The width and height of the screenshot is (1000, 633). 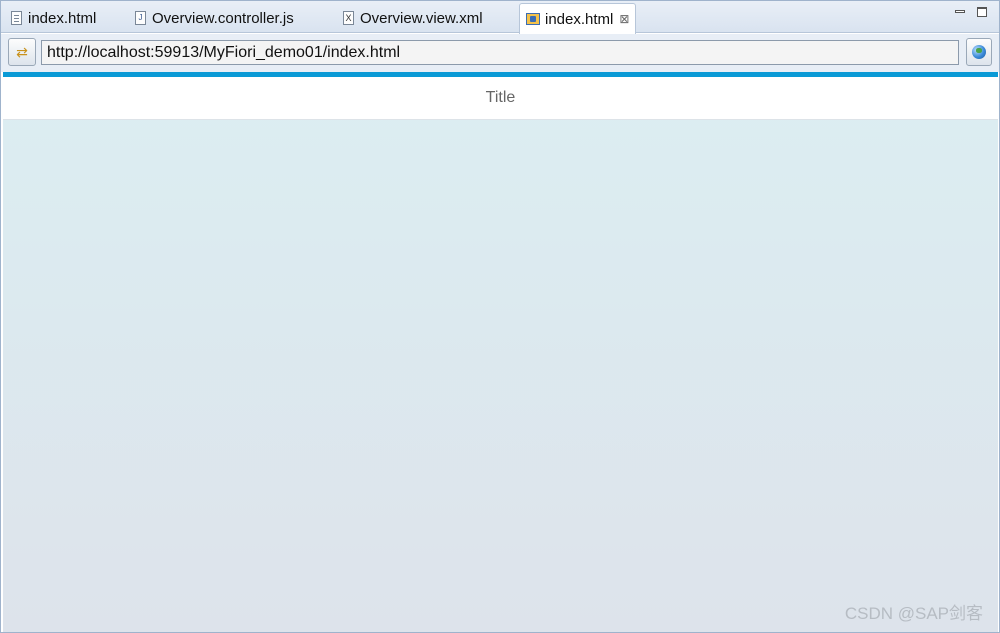 What do you see at coordinates (913, 613) in the screenshot?
I see `watermark: CSDN @SAP剑客` at bounding box center [913, 613].